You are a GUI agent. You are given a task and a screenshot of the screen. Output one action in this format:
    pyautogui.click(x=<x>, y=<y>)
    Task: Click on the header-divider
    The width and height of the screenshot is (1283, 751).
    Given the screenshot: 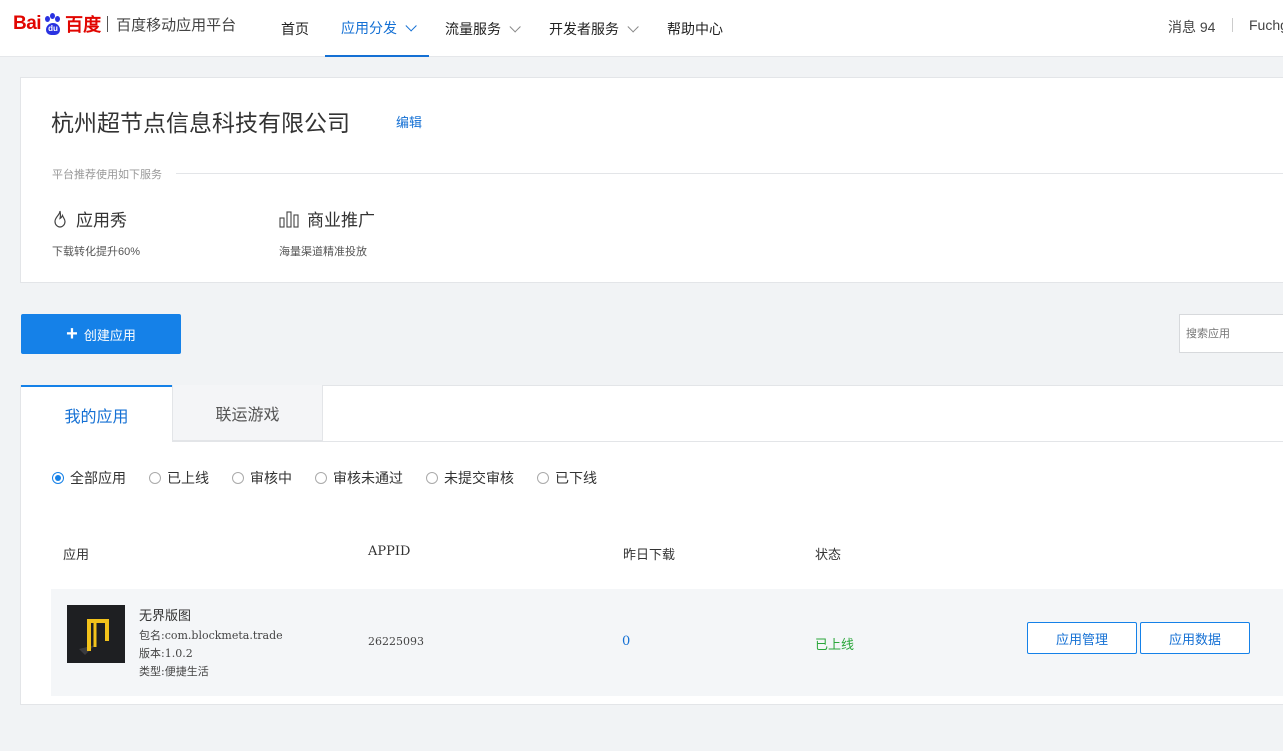 What is the action you would take?
    pyautogui.click(x=1232, y=25)
    